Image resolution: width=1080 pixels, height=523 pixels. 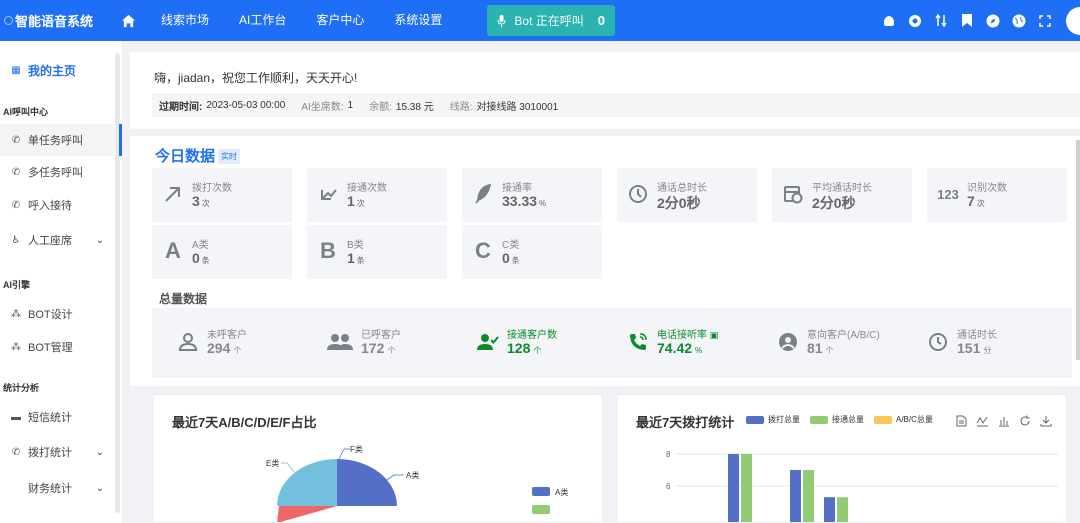 I want to click on sidebar-item-multi-task: ✆ 多任务呼叫, so click(x=58, y=172).